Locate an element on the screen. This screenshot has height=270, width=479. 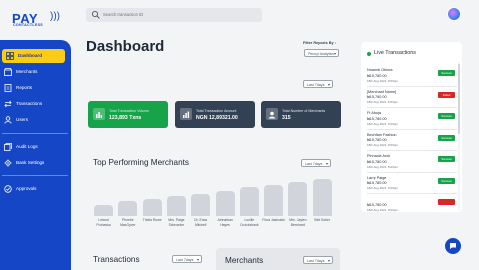
sidebar-item-label: Reports is located at coordinates (24, 87).